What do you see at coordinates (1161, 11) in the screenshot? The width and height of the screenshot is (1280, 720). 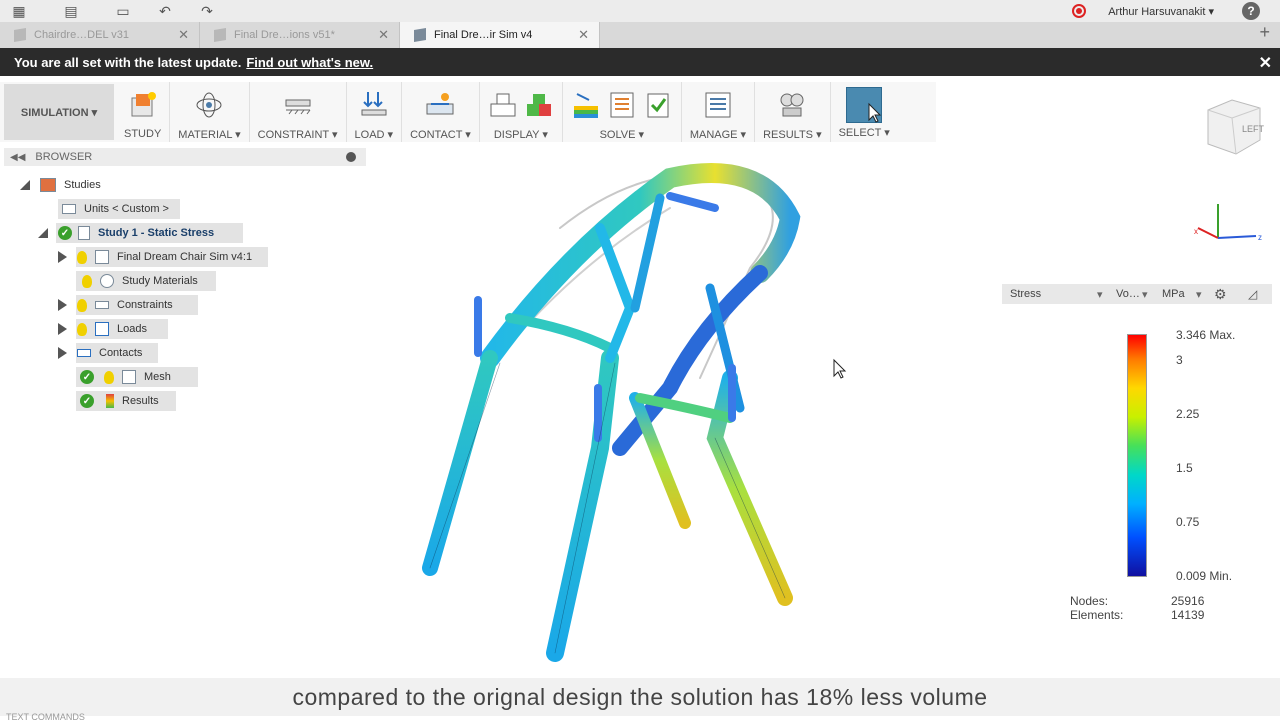 I see `user-menu: Arthur Harsuvanakit ▾` at bounding box center [1161, 11].